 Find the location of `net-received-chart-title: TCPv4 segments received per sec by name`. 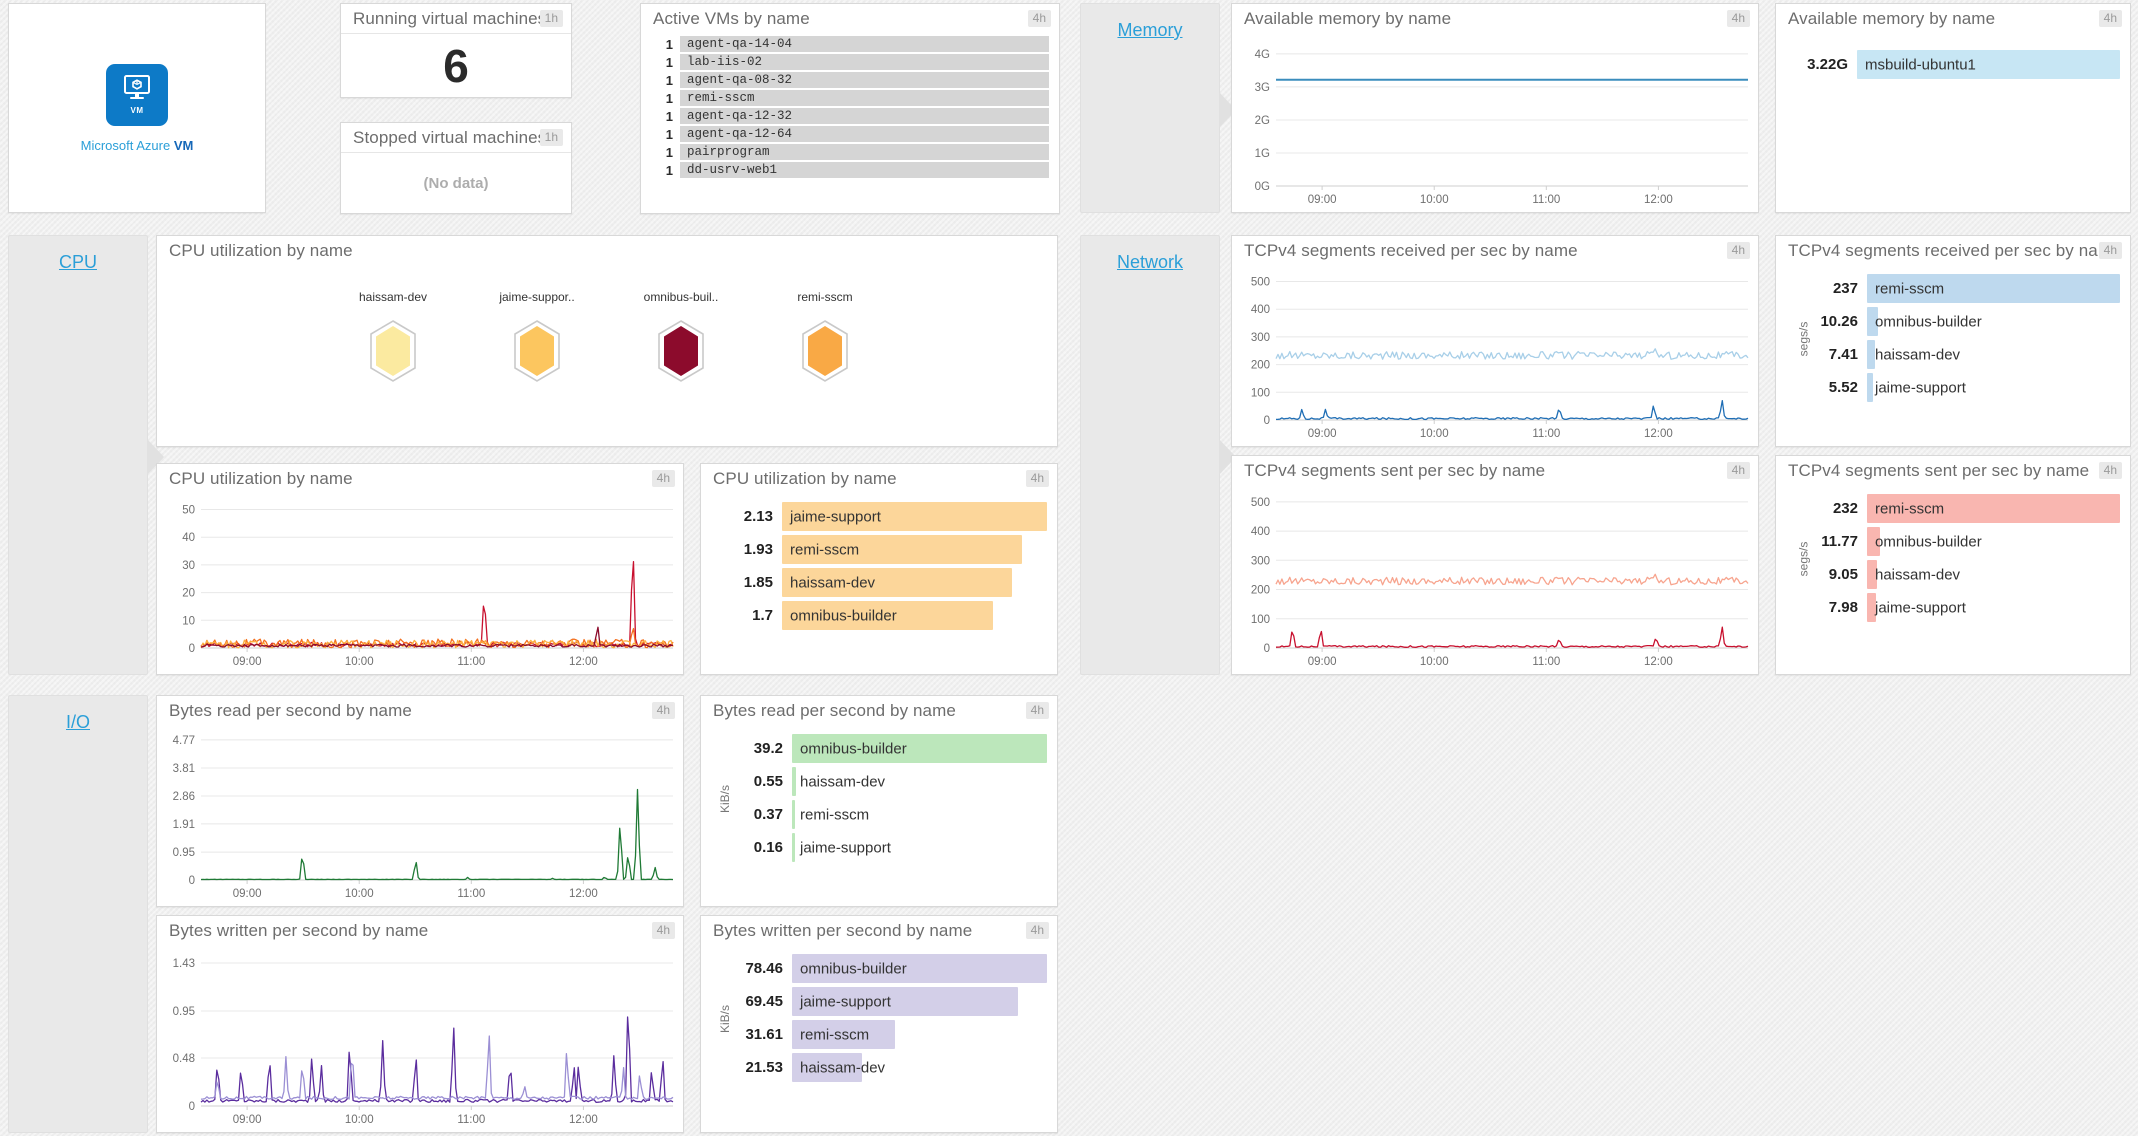

net-received-chart-title: TCPv4 segments received per sec by name is located at coordinates (1411, 250).